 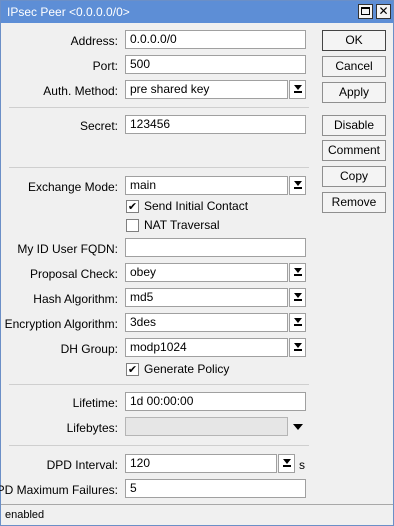 What do you see at coordinates (354, 150) in the screenshot?
I see `comment-button: Comment` at bounding box center [354, 150].